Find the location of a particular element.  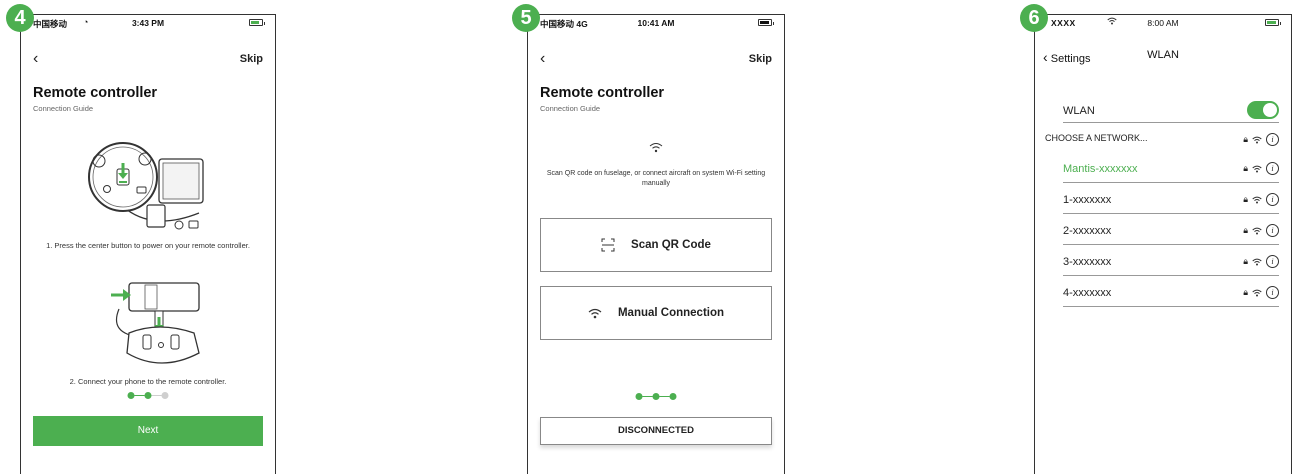

status-time: 10:41 AM is located at coordinates (656, 23).